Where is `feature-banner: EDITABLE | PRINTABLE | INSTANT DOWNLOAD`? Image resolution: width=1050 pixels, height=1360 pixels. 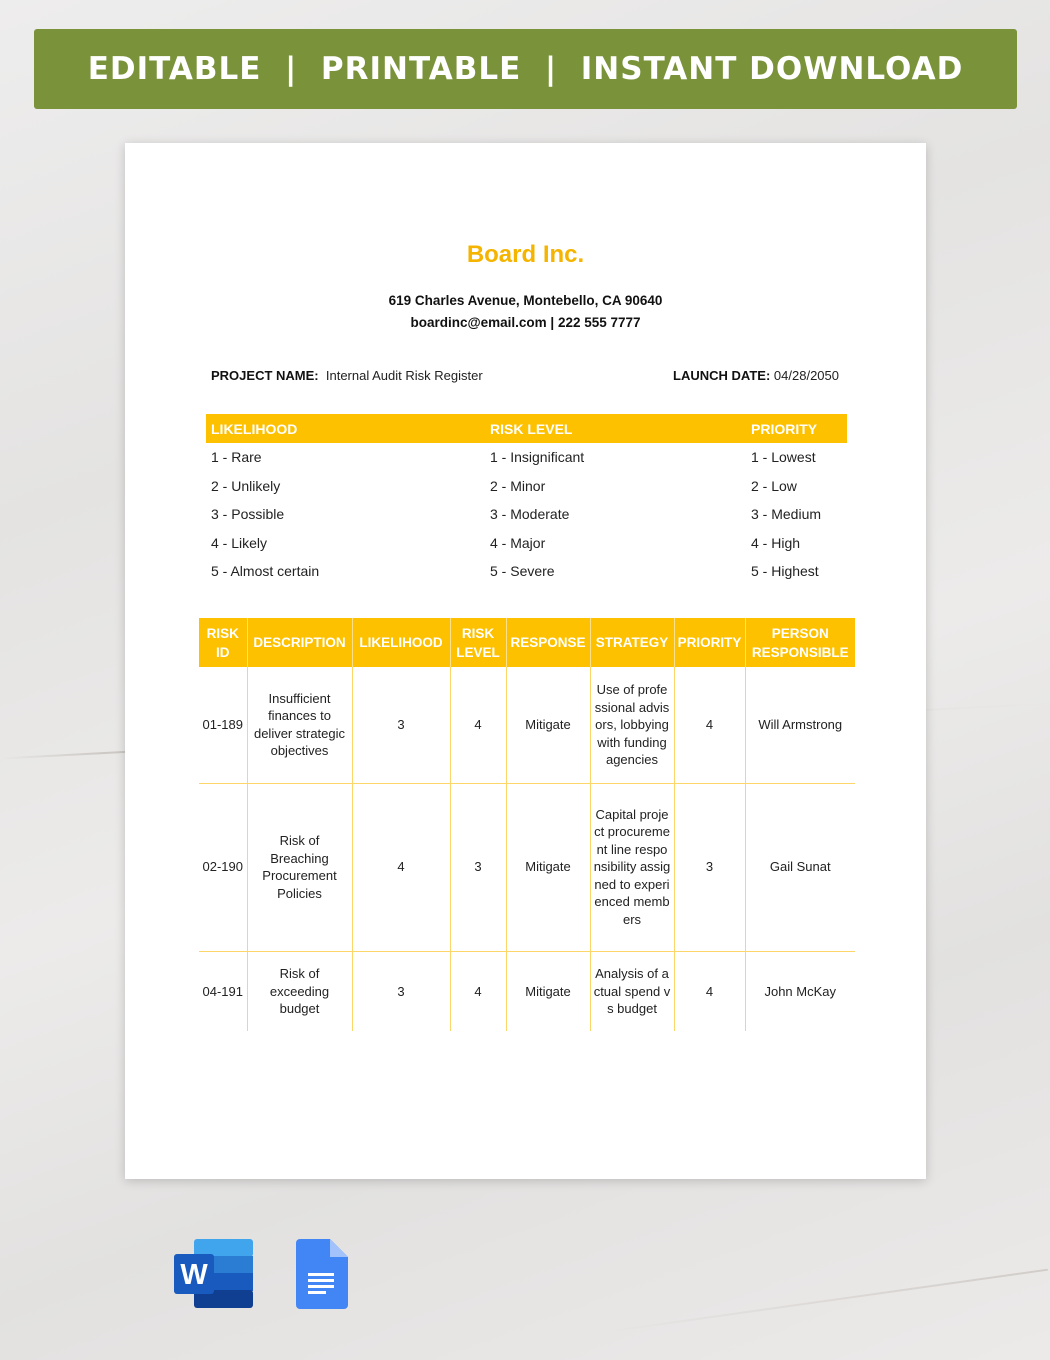 feature-banner: EDITABLE | PRINTABLE | INSTANT DOWNLOAD is located at coordinates (525, 69).